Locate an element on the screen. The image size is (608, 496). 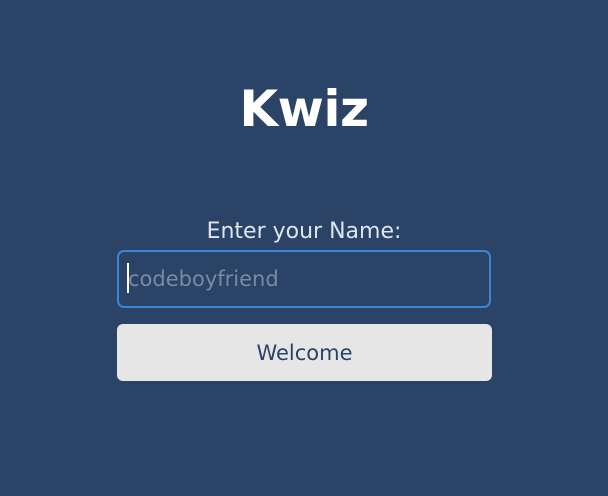
welcome-button: Welcome is located at coordinates (304, 352).